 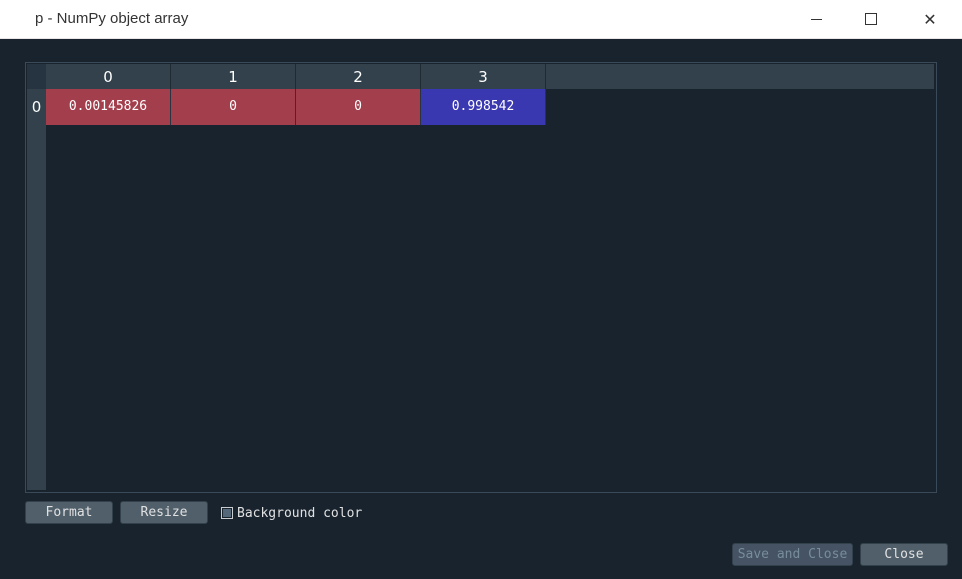 What do you see at coordinates (481, 19) in the screenshot?
I see `title-bar: p - NumPy object array ✕` at bounding box center [481, 19].